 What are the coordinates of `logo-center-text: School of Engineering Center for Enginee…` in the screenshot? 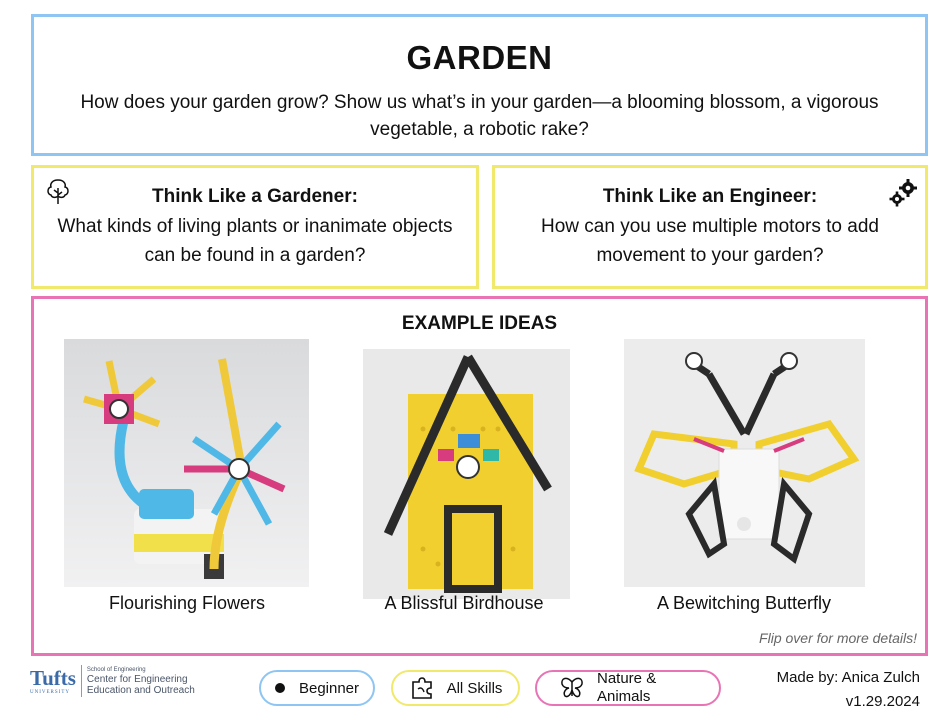 It's located at (146, 681).